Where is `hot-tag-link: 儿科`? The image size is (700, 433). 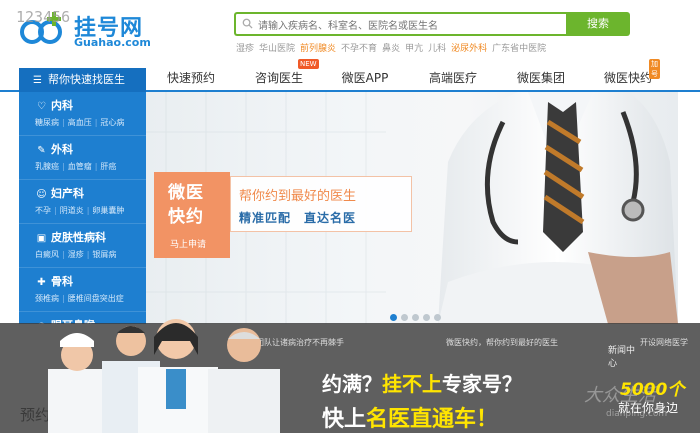 hot-tag-link: 儿科 is located at coordinates (437, 49).